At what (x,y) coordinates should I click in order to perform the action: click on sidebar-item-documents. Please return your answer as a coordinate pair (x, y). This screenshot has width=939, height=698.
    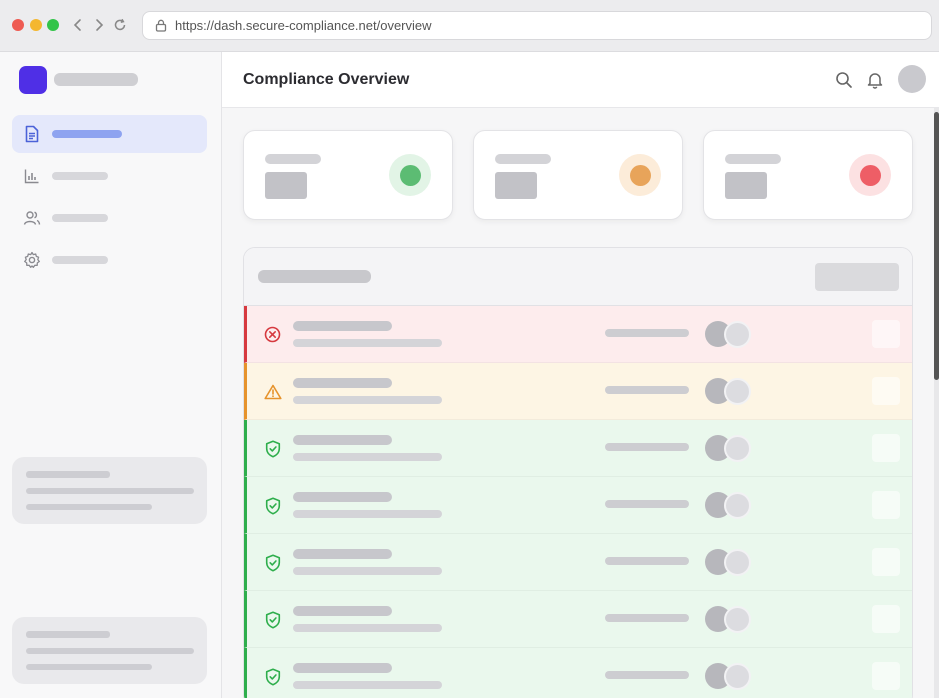
    Looking at the image, I should click on (109, 134).